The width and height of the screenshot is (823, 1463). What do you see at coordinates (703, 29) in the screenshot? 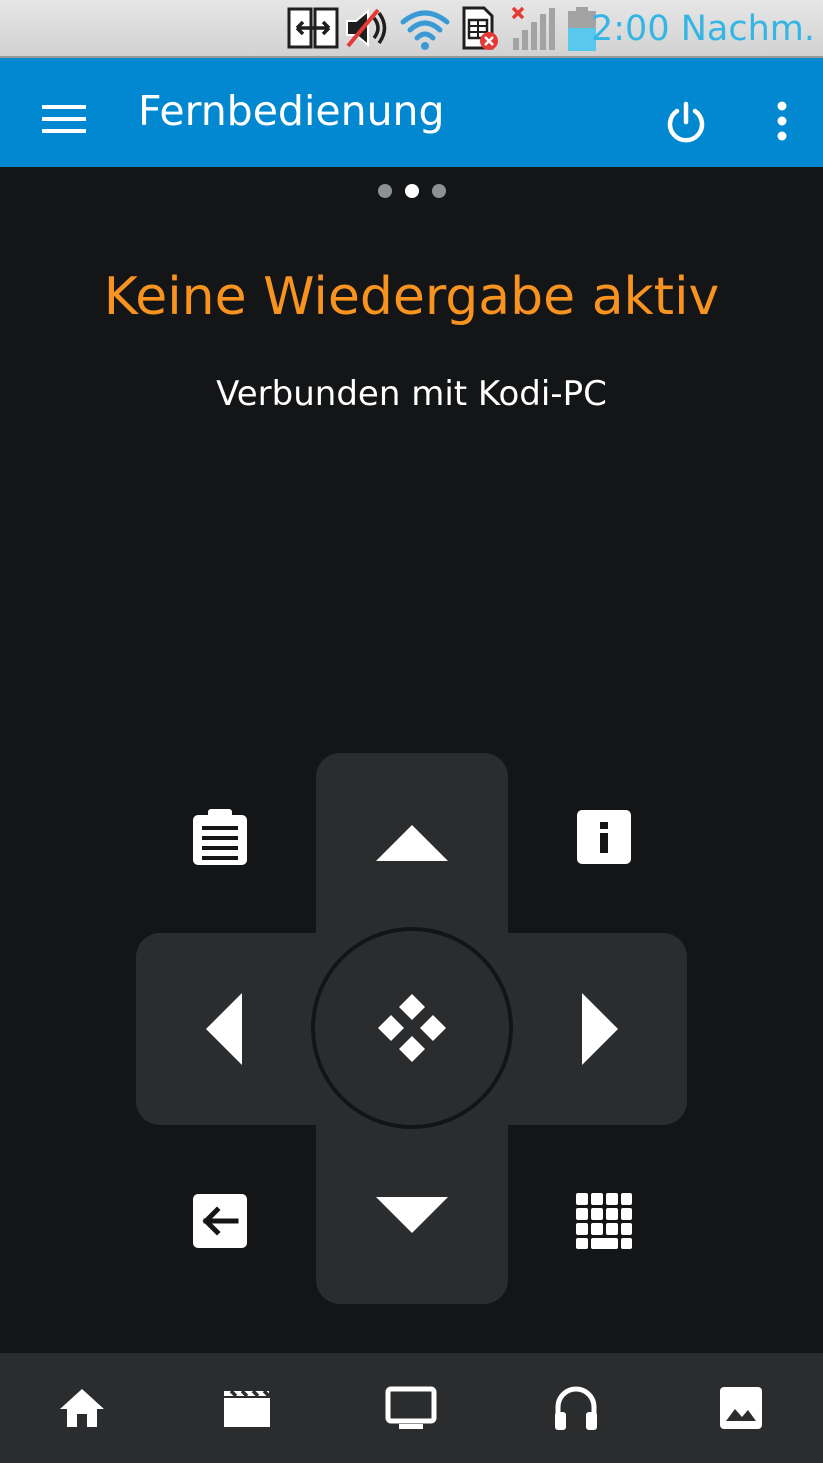
I see `status-time: 2:00 Nachm.` at bounding box center [703, 29].